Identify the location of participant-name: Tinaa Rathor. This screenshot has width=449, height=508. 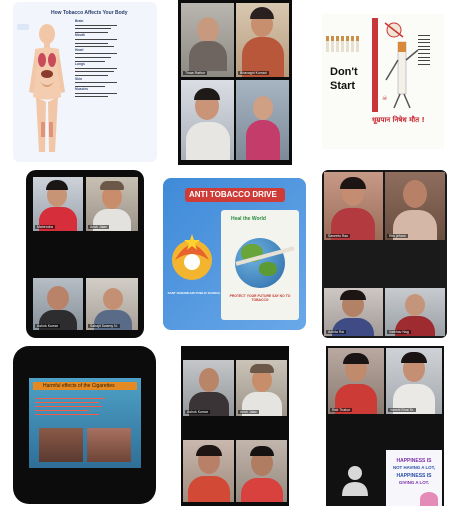
(195, 73).